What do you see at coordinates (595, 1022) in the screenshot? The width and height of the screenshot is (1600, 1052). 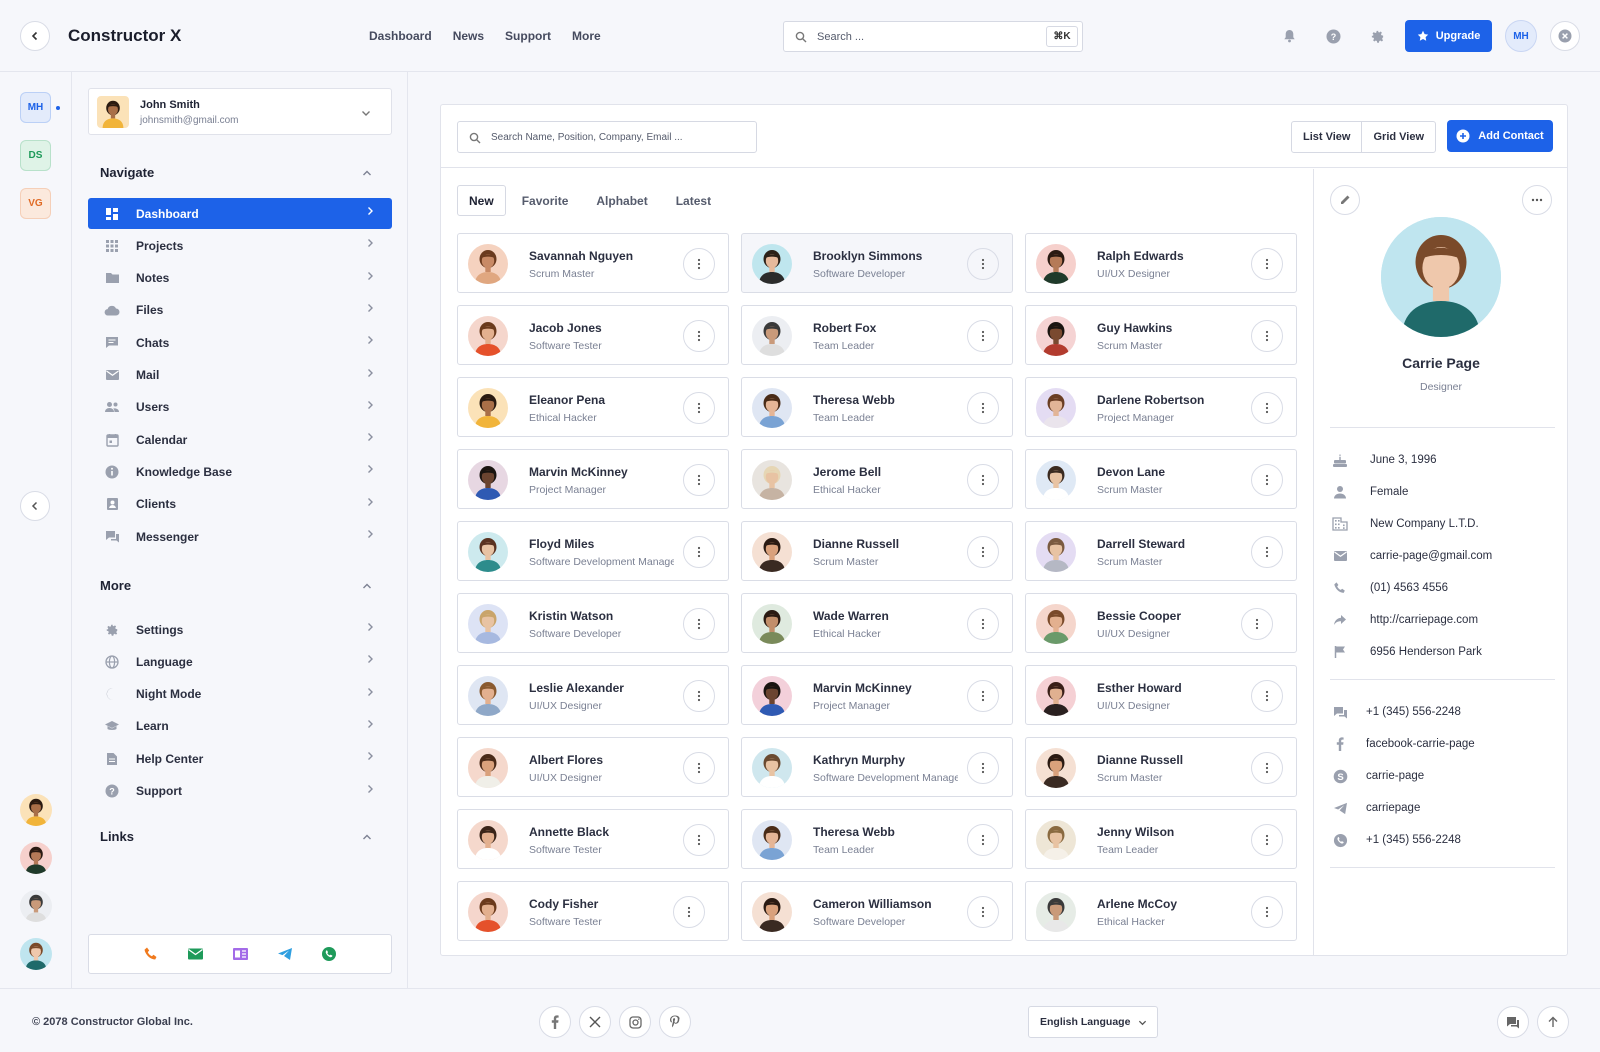 I see `x-button` at bounding box center [595, 1022].